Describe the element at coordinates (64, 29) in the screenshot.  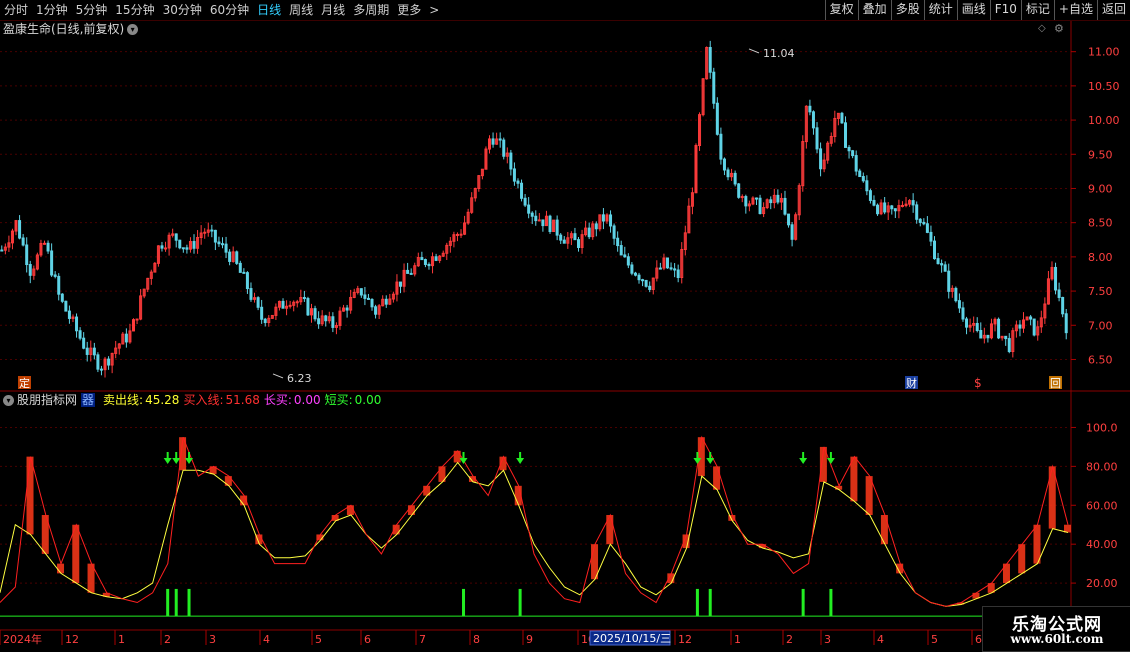
I see `stock-title-text: 盈康生命(日线,前复权)` at that location.